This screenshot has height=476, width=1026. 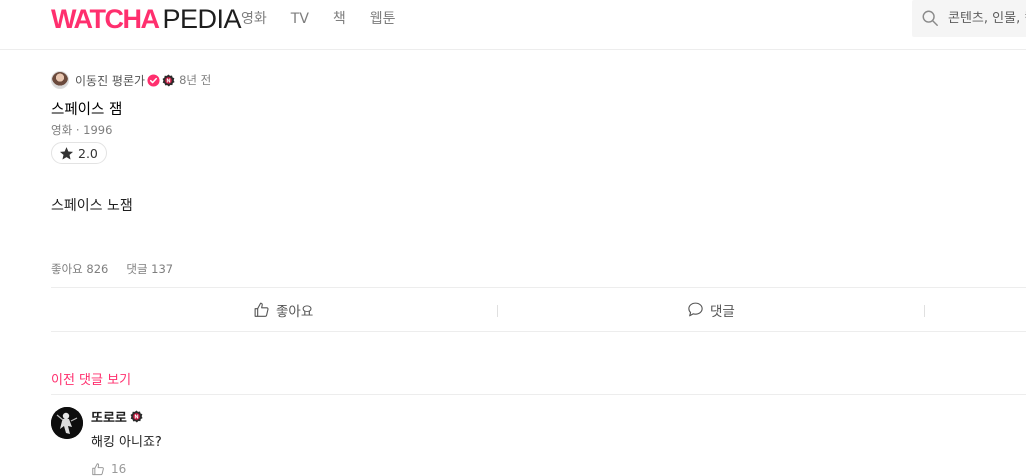 I want to click on review-author-row: 이동진 평론가 N 8년 전, so click(x=131, y=80).